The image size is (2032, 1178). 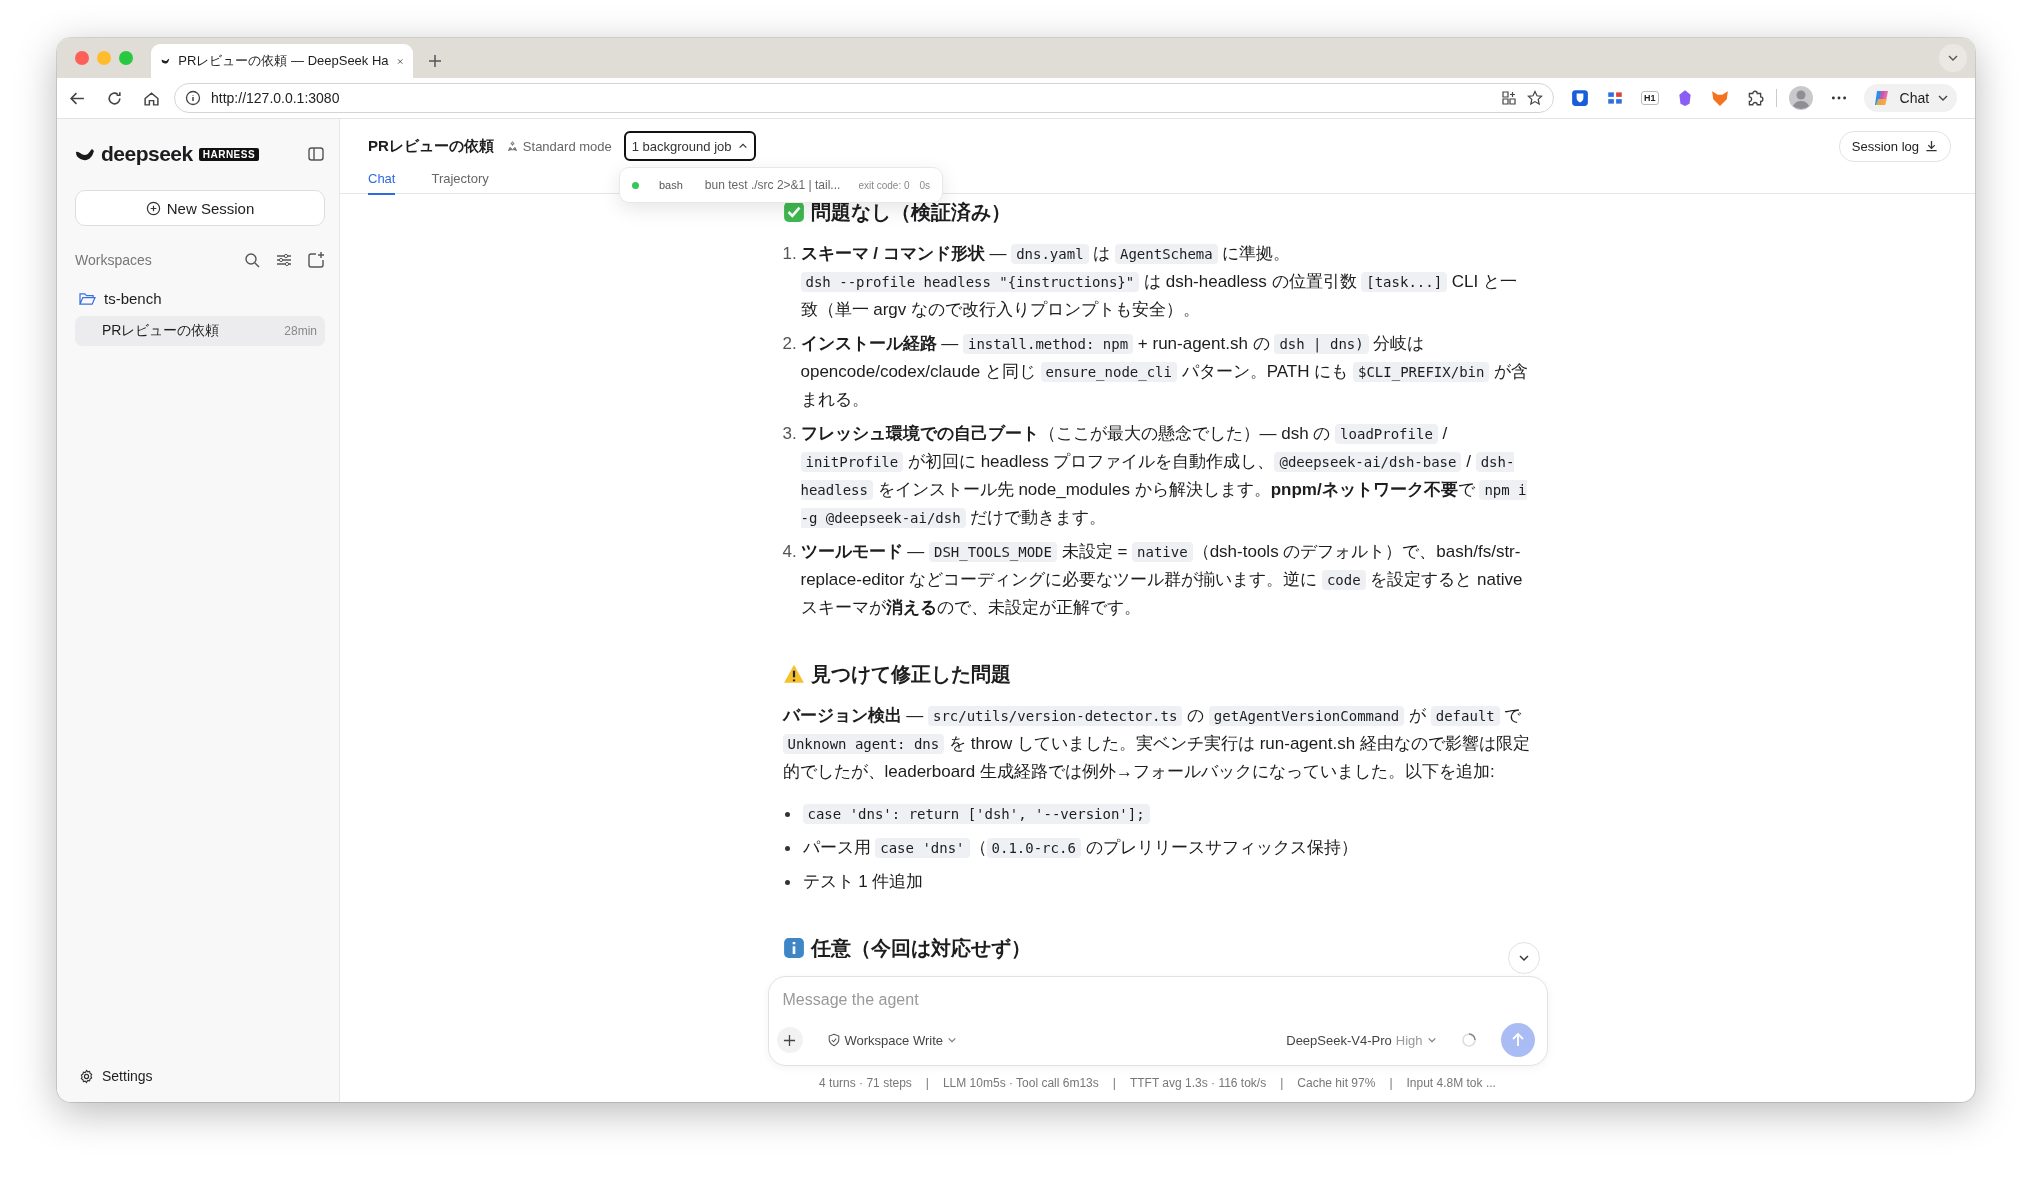 What do you see at coordinates (558, 146) in the screenshot?
I see `mode-indicator: Standard mode` at bounding box center [558, 146].